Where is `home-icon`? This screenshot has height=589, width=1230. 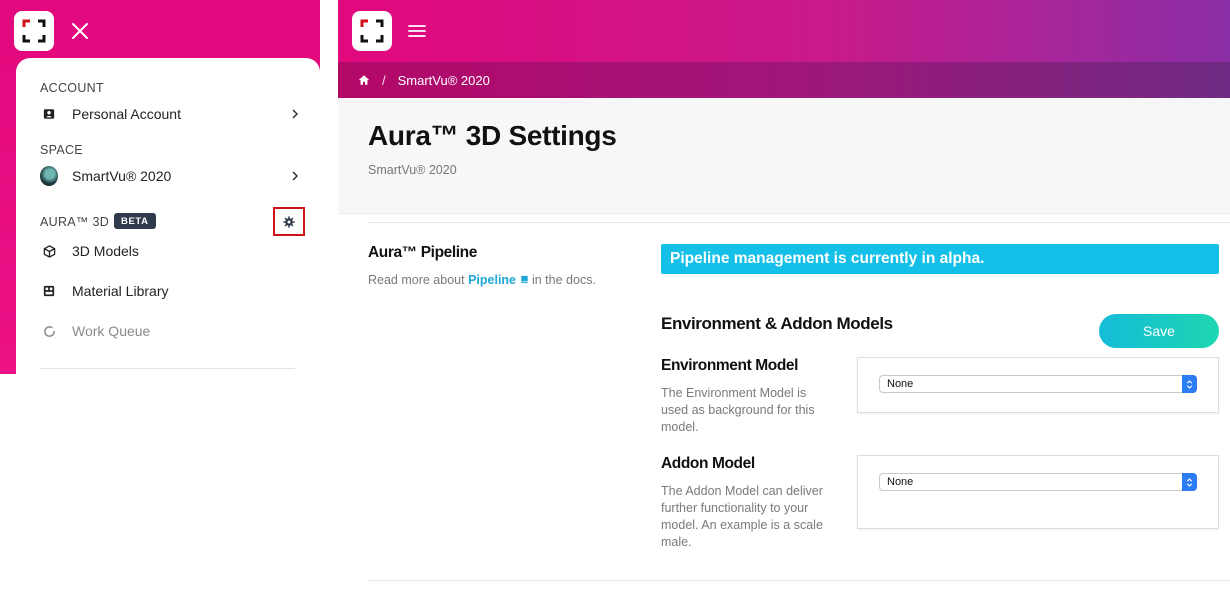
home-icon is located at coordinates (364, 80).